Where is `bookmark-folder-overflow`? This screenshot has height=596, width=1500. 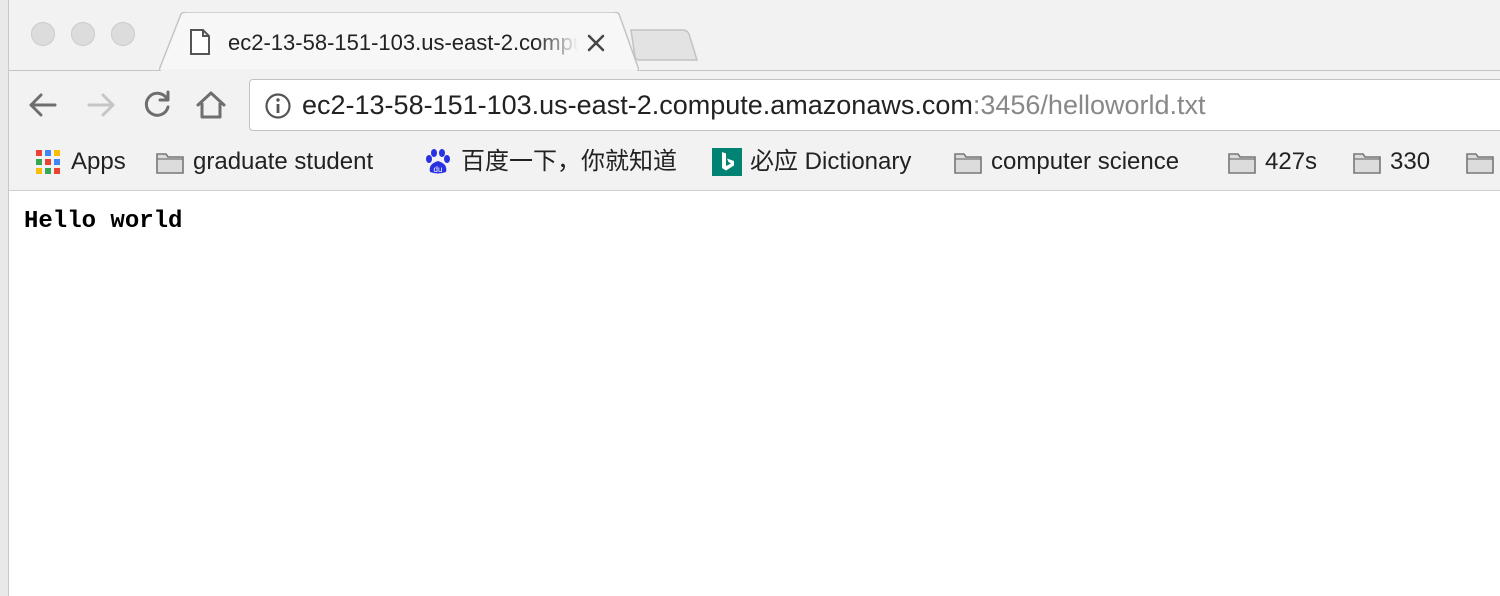 bookmark-folder-overflow is located at coordinates (1482, 162).